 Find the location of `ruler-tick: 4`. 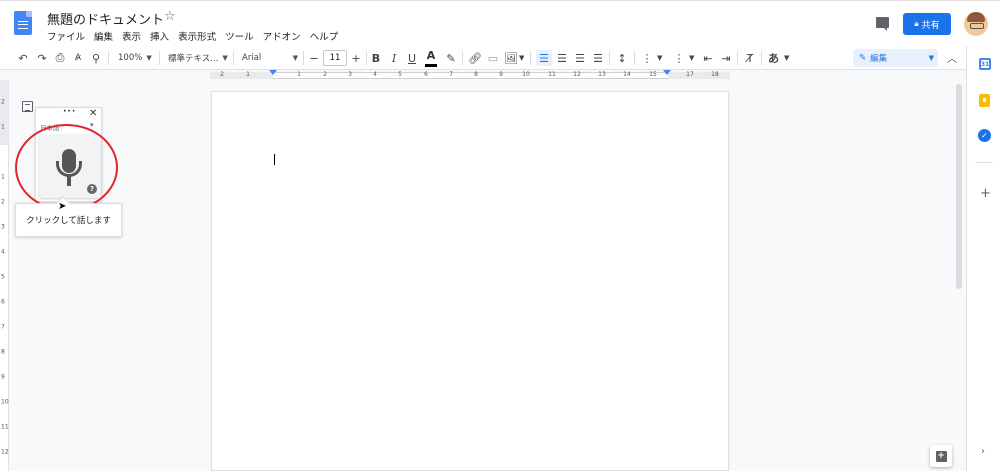

ruler-tick: 4 is located at coordinates (375, 74).